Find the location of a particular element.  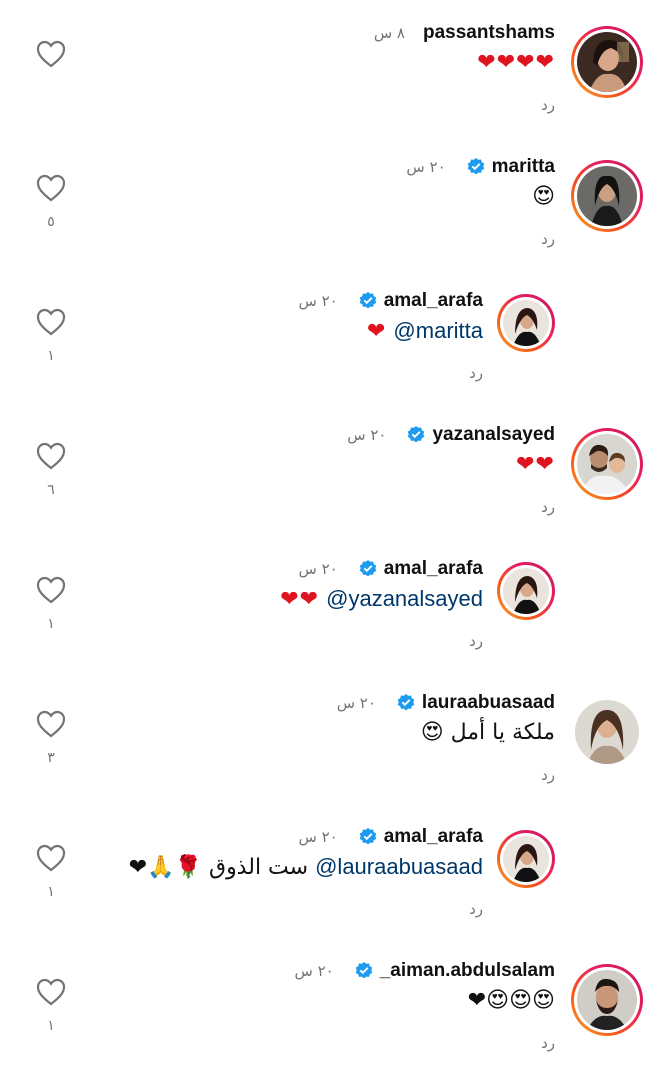

comment-text: @yazanalsayed ❤❤ is located at coordinates (381, 599).